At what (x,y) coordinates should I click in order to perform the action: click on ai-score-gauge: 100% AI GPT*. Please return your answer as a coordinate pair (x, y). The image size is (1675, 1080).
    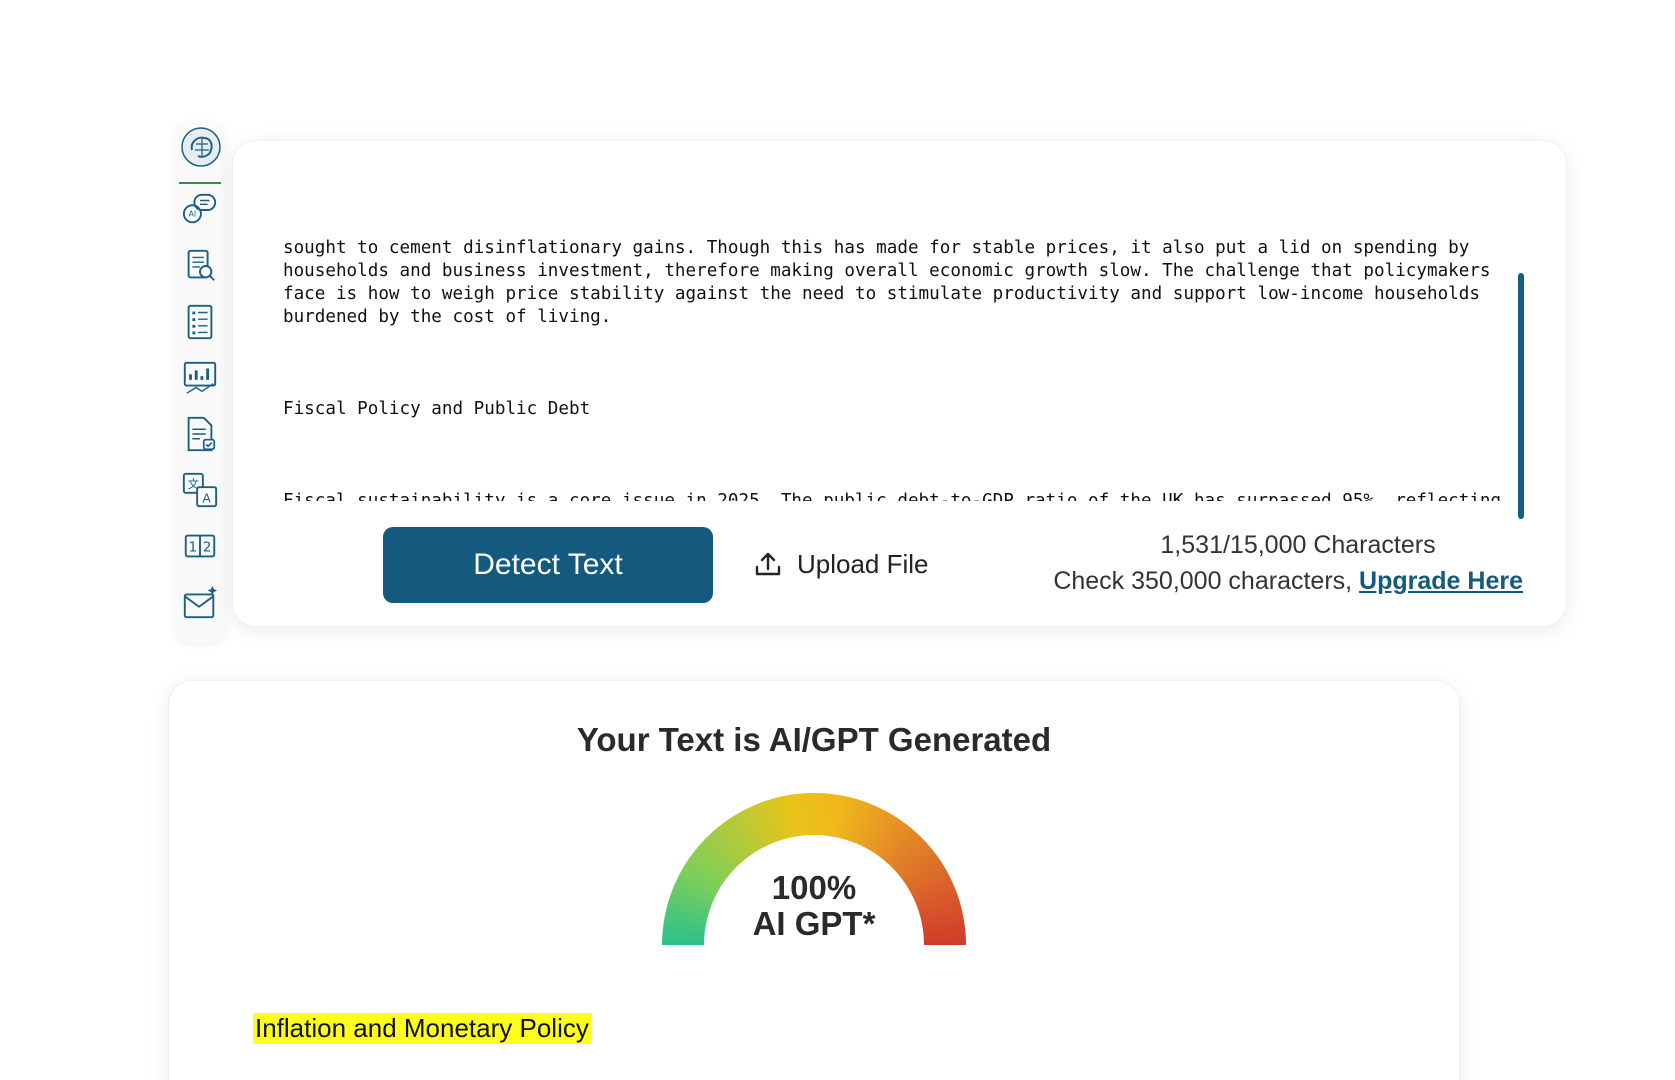
    Looking at the image, I should click on (814, 869).